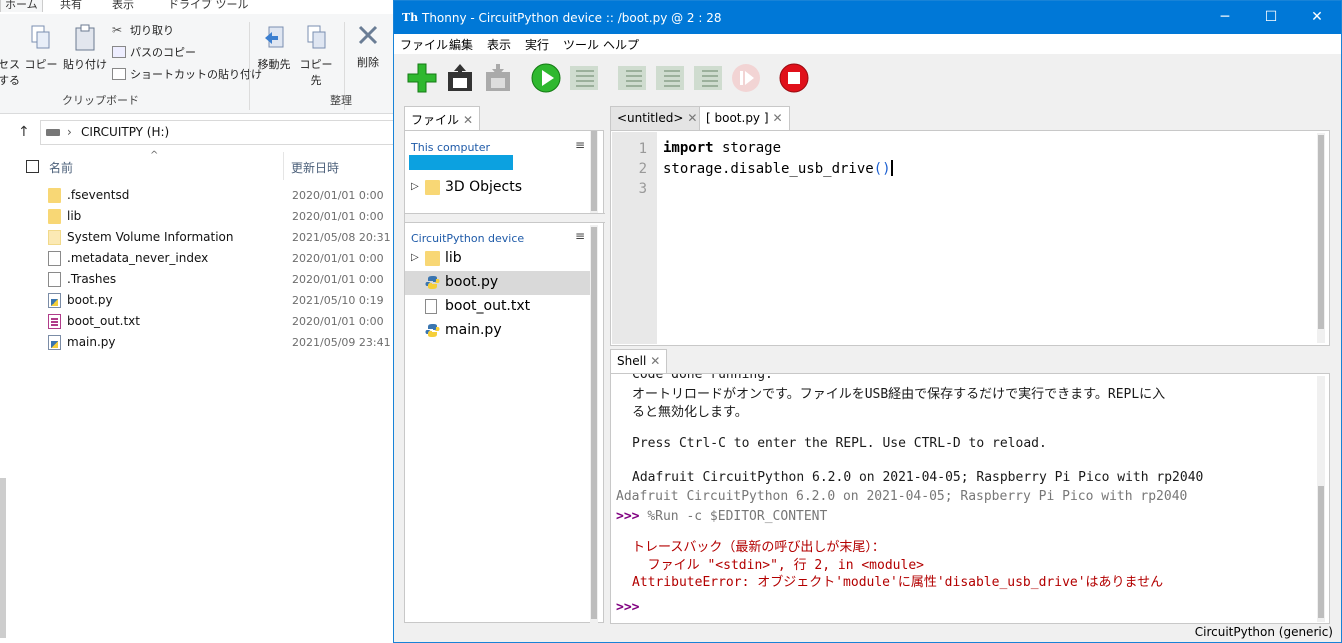 This screenshot has width=1342, height=643. Describe the element at coordinates (708, 78) in the screenshot. I see `step-out-button` at that location.